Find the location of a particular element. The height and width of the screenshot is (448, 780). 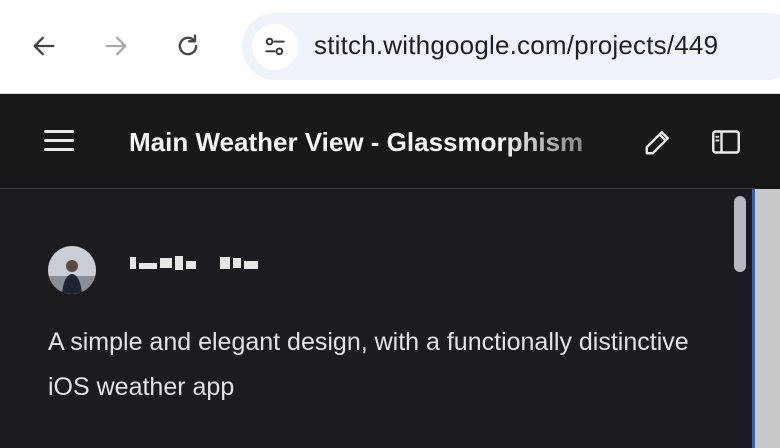

edit-button is located at coordinates (658, 142).